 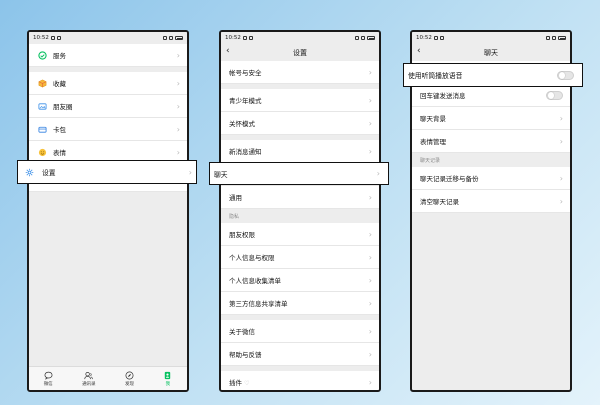 What do you see at coordinates (300, 354) in the screenshot?
I see `settings-item-help-feedback: 帮助与反馈 ›` at bounding box center [300, 354].